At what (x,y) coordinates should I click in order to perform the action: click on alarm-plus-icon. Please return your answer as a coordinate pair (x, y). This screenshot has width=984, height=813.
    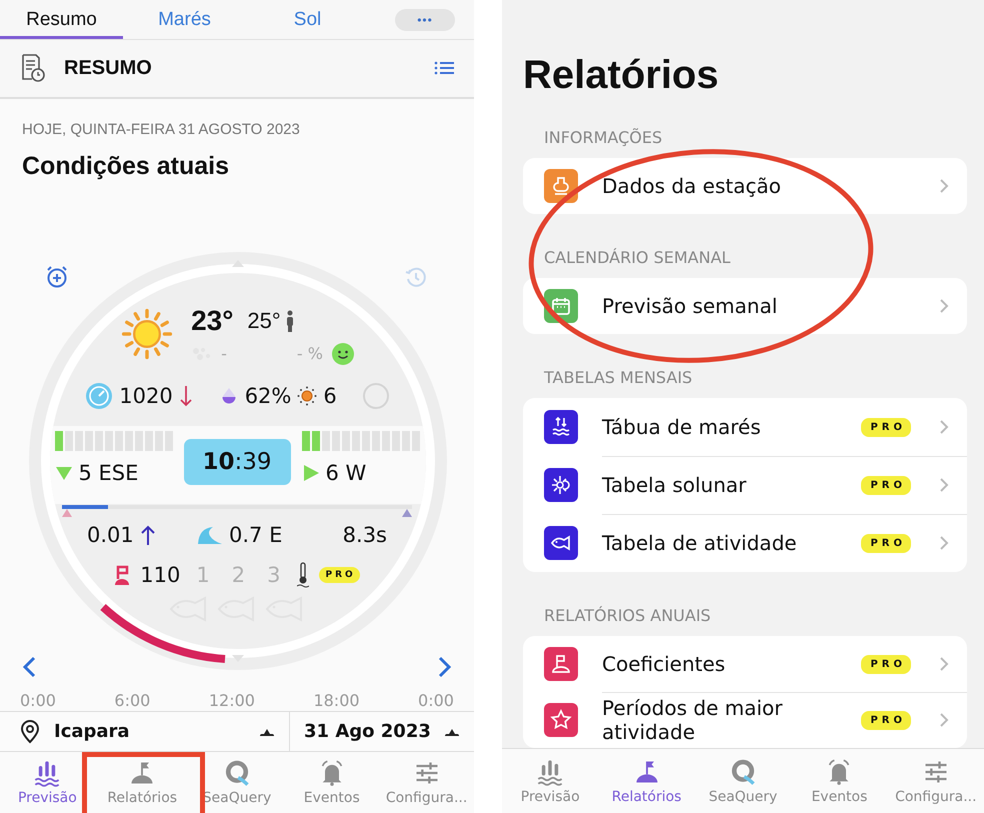
    Looking at the image, I should click on (57, 276).